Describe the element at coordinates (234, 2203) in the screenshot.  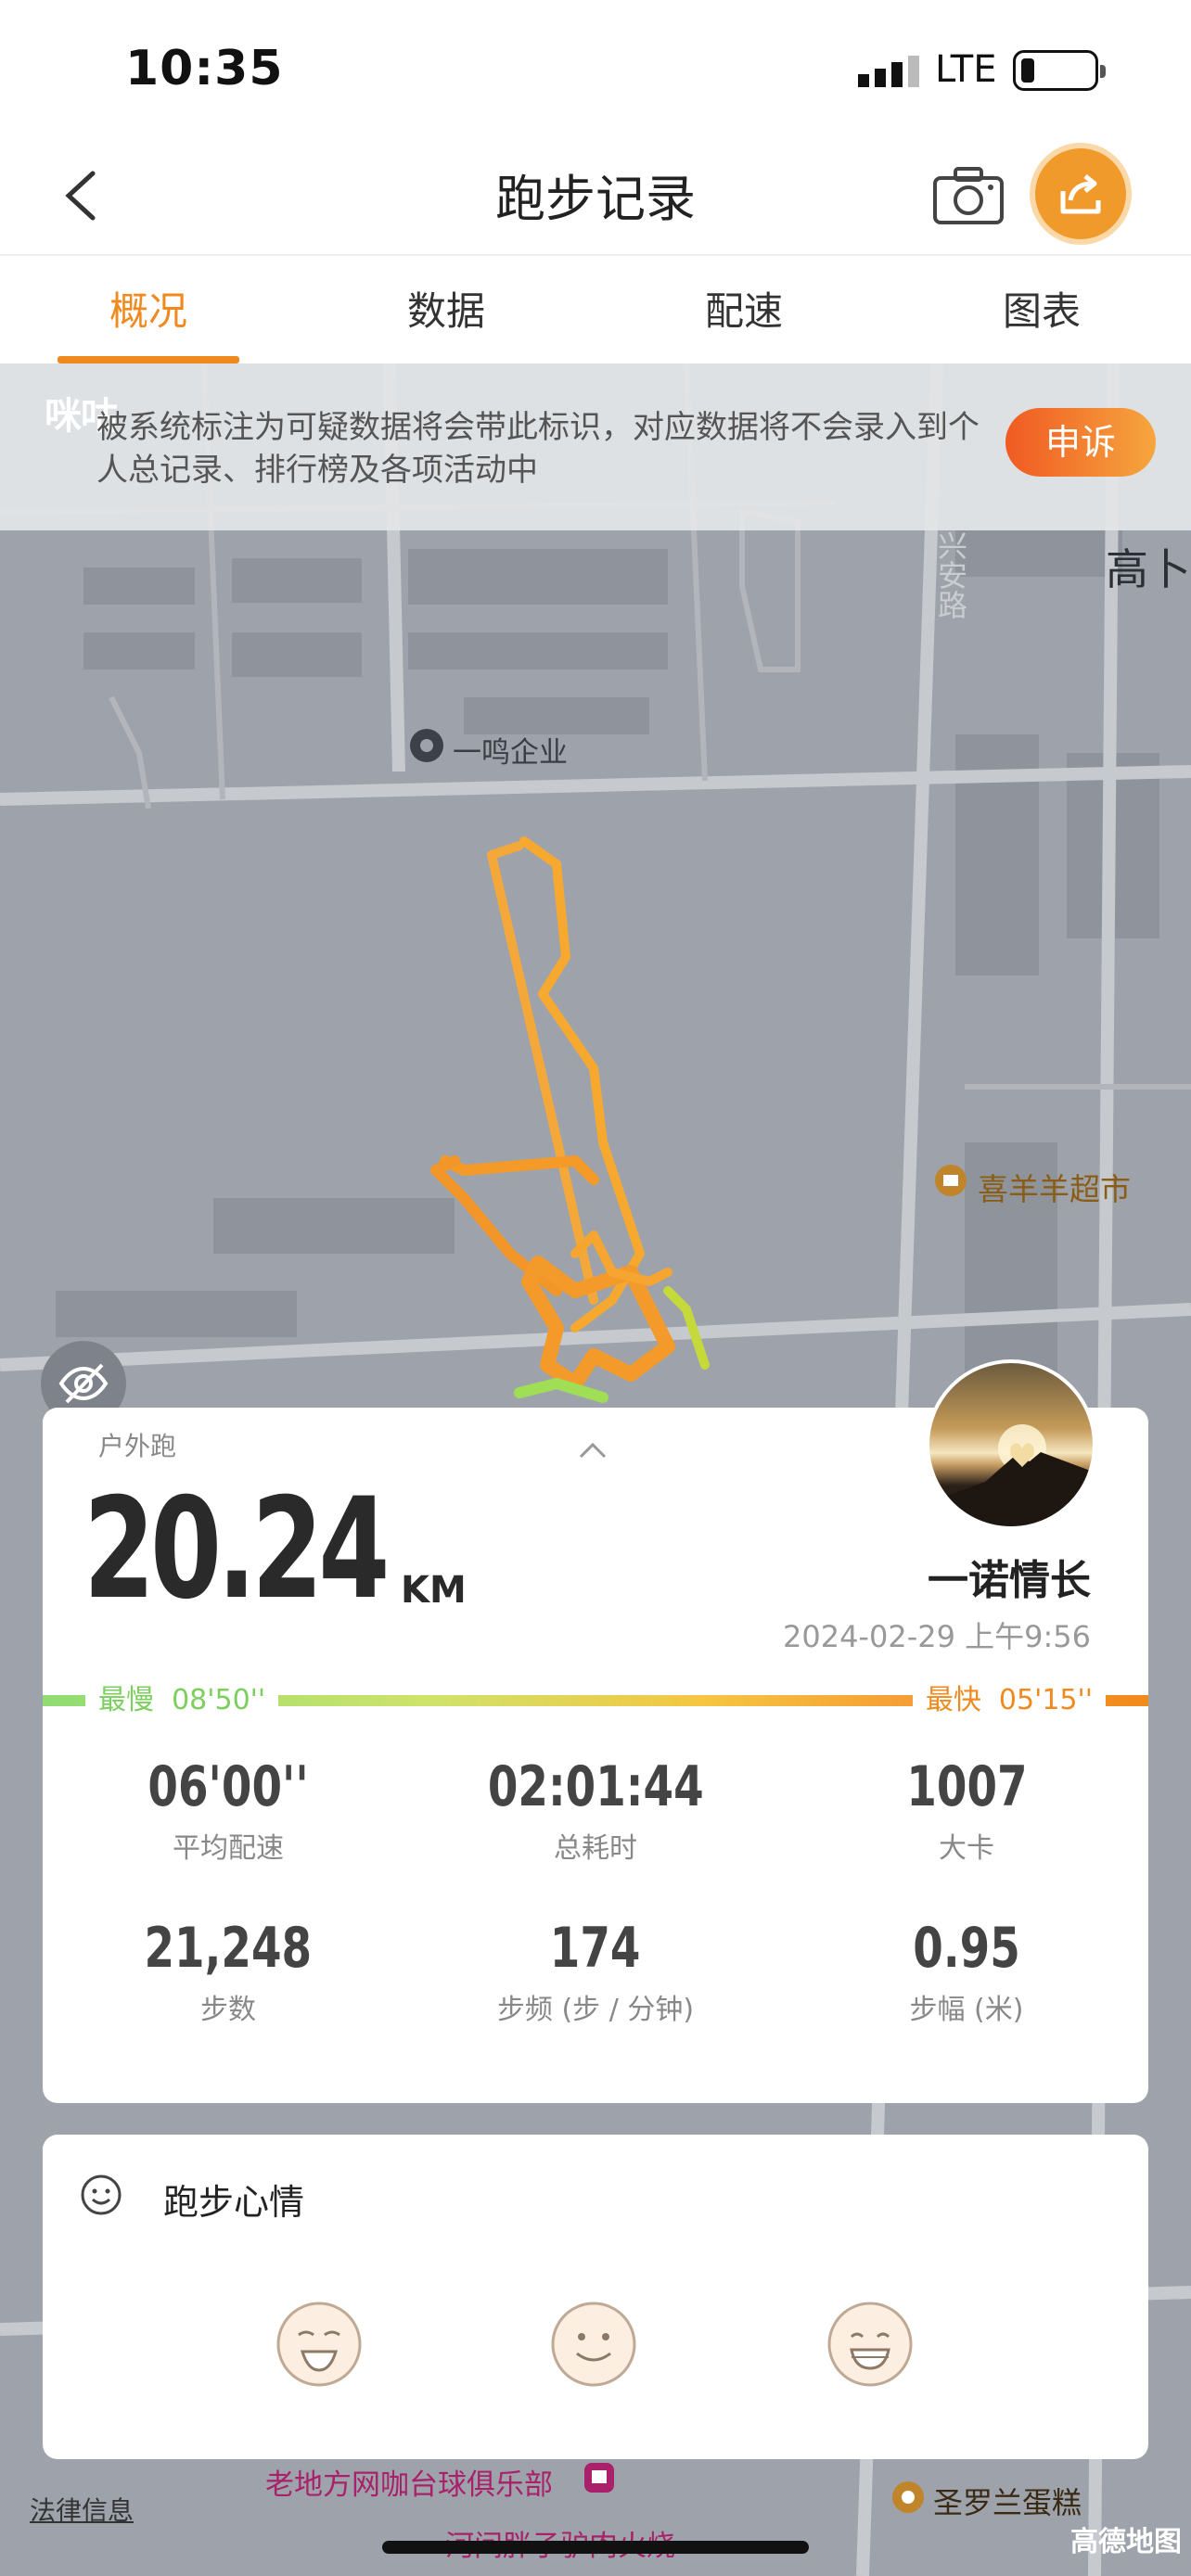
I see `mood-title: 跑步心情` at that location.